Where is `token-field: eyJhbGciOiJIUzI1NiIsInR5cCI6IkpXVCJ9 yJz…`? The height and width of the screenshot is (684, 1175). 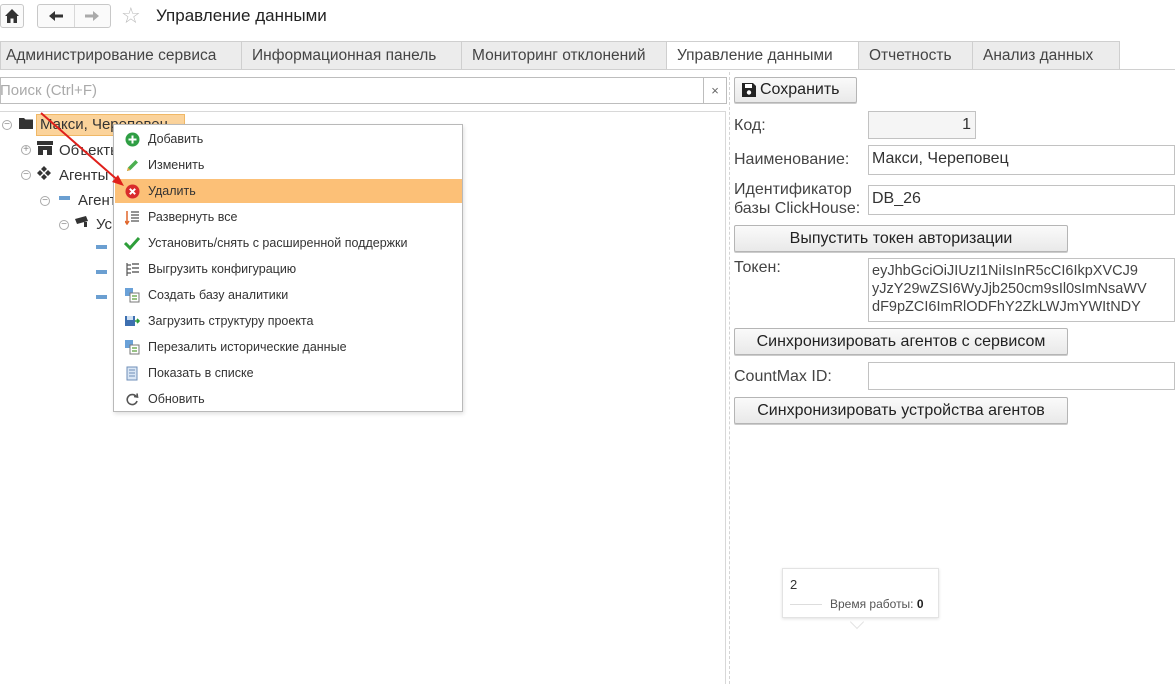 token-field: eyJhbGciOiJIUzI1NiIsInR5cCI6IkpXVCJ9 yJz… is located at coordinates (1021, 290).